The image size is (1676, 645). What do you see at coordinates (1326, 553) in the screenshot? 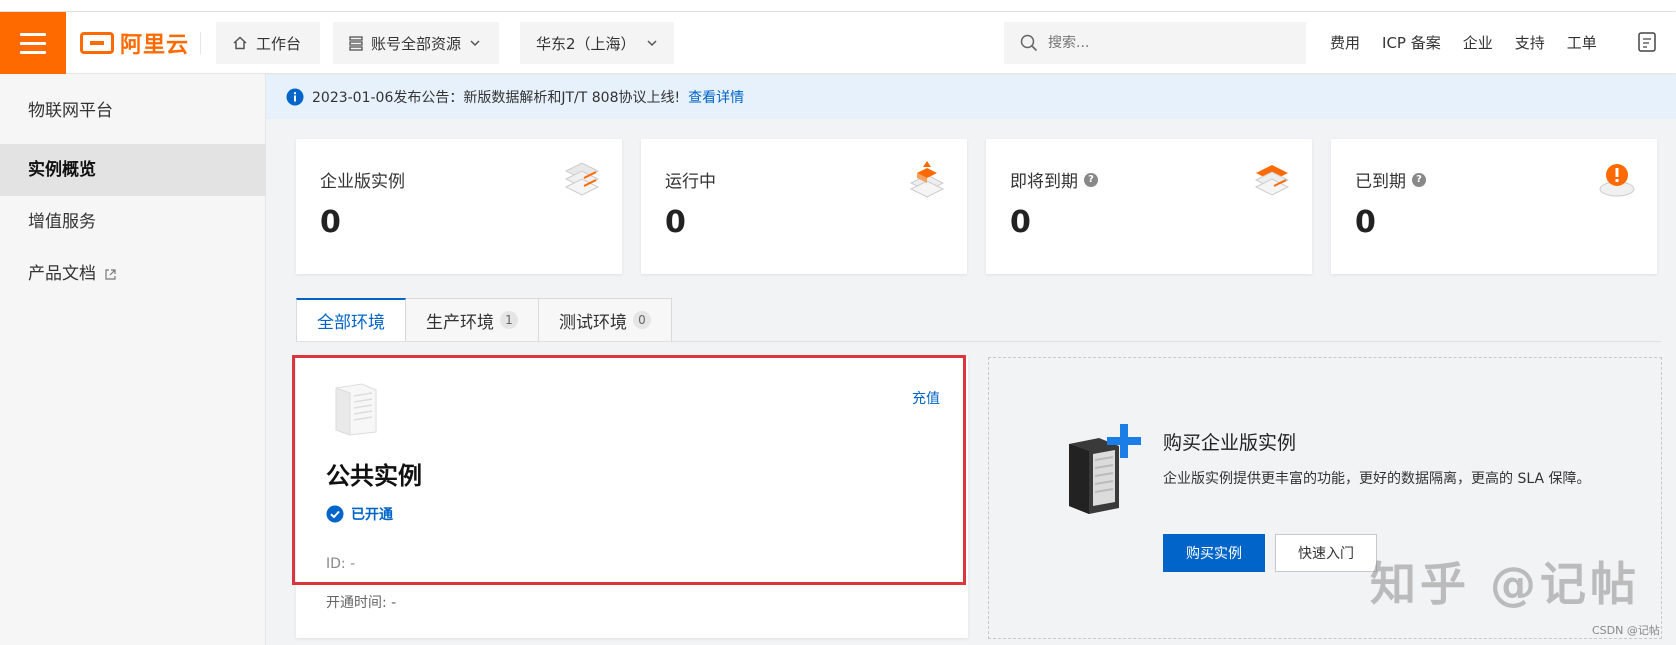
I see `quick-start-button: 快速入门` at bounding box center [1326, 553].